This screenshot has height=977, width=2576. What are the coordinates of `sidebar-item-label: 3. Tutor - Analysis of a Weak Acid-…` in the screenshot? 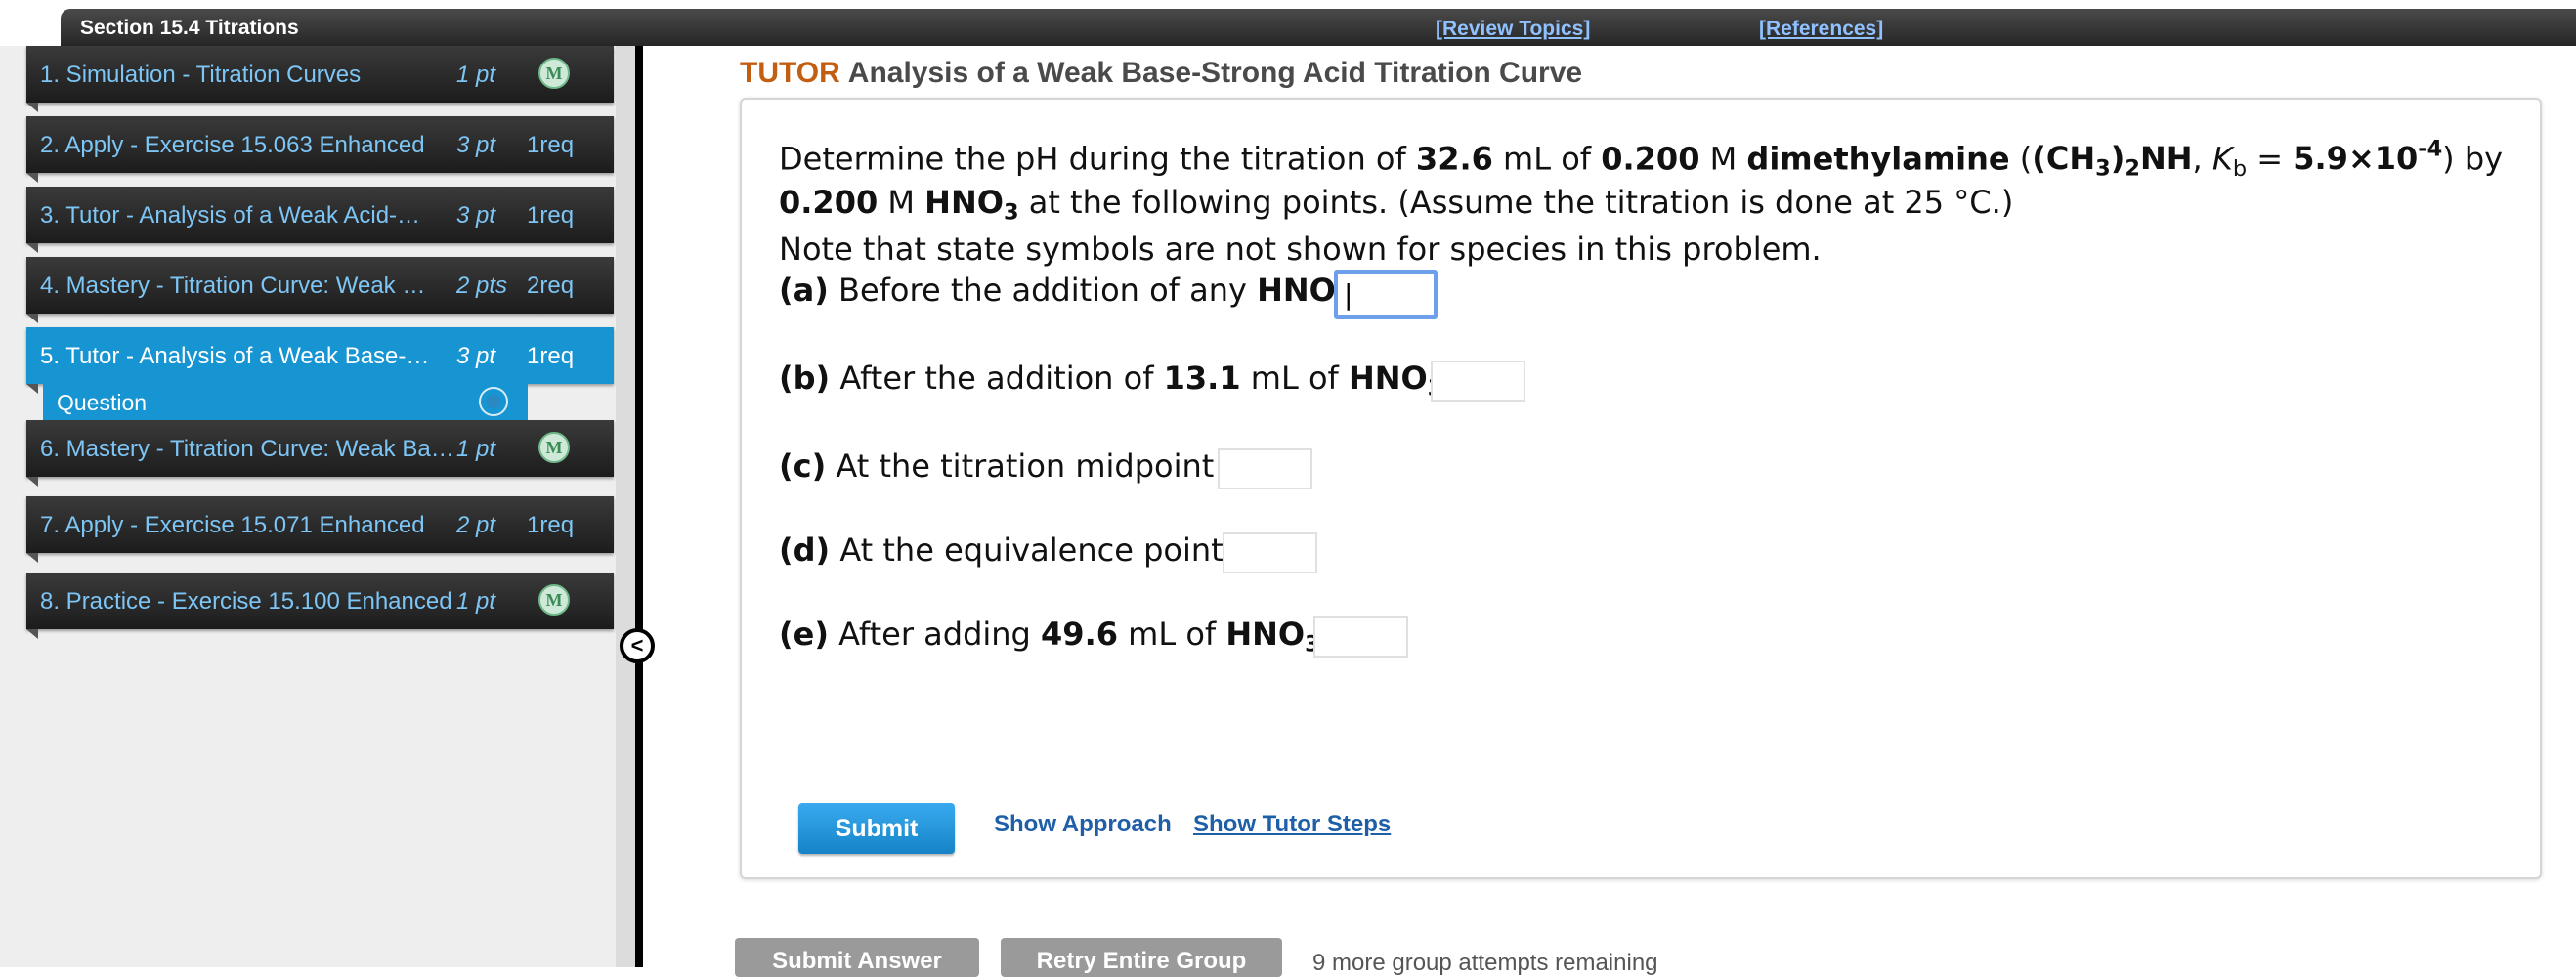 It's located at (231, 215).